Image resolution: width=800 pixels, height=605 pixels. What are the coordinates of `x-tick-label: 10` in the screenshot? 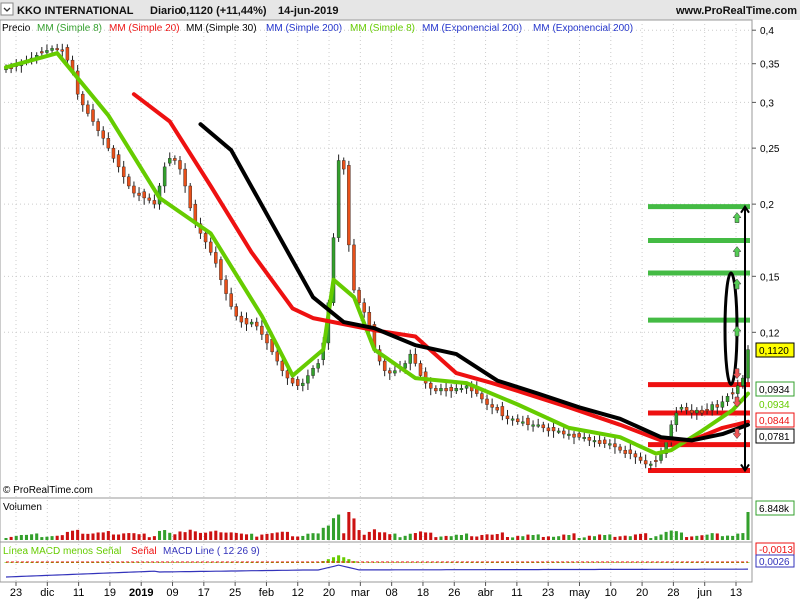 It's located at (611, 593).